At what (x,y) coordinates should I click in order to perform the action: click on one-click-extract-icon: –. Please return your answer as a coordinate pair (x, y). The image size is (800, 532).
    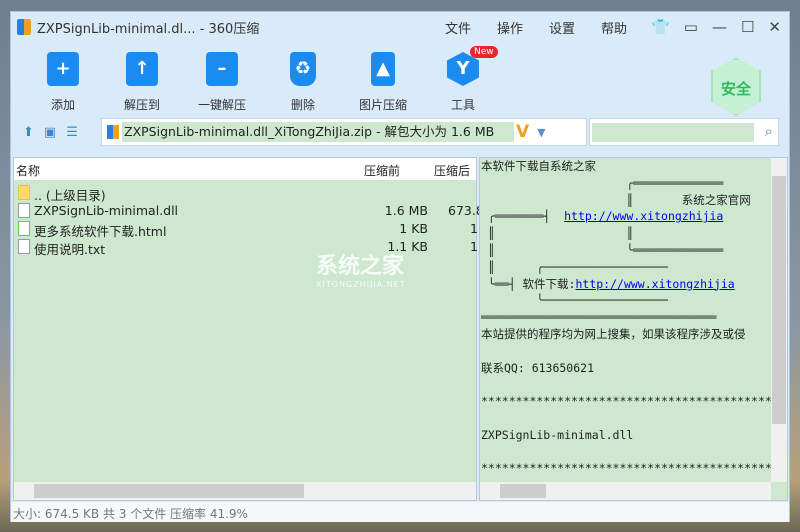
    Looking at the image, I should click on (222, 69).